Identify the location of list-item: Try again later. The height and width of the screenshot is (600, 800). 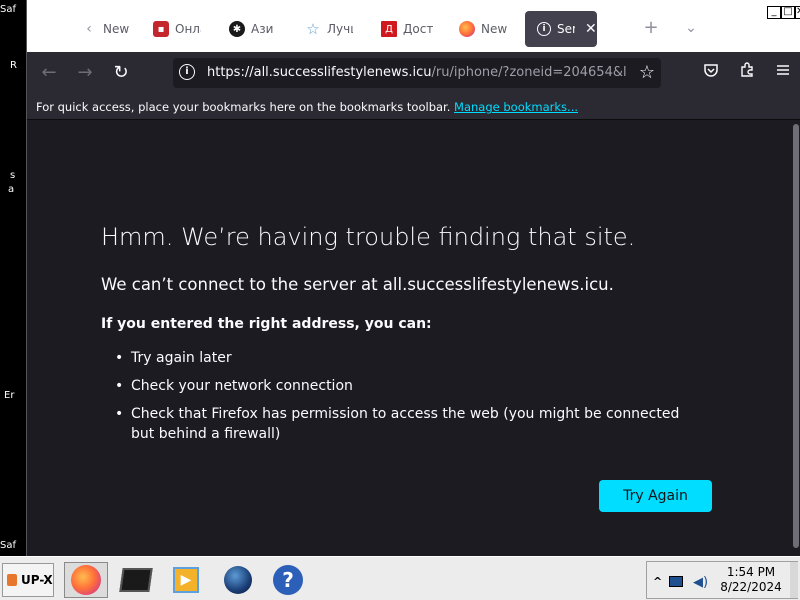
(401, 358).